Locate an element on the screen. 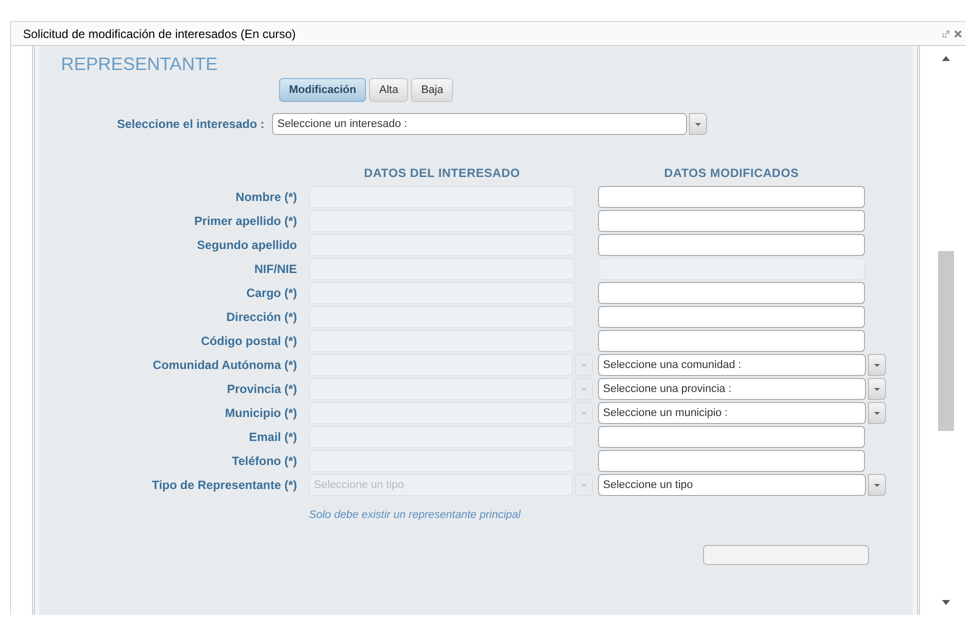 The width and height of the screenshot is (966, 632). field-label: Provincia (*) is located at coordinates (262, 389).